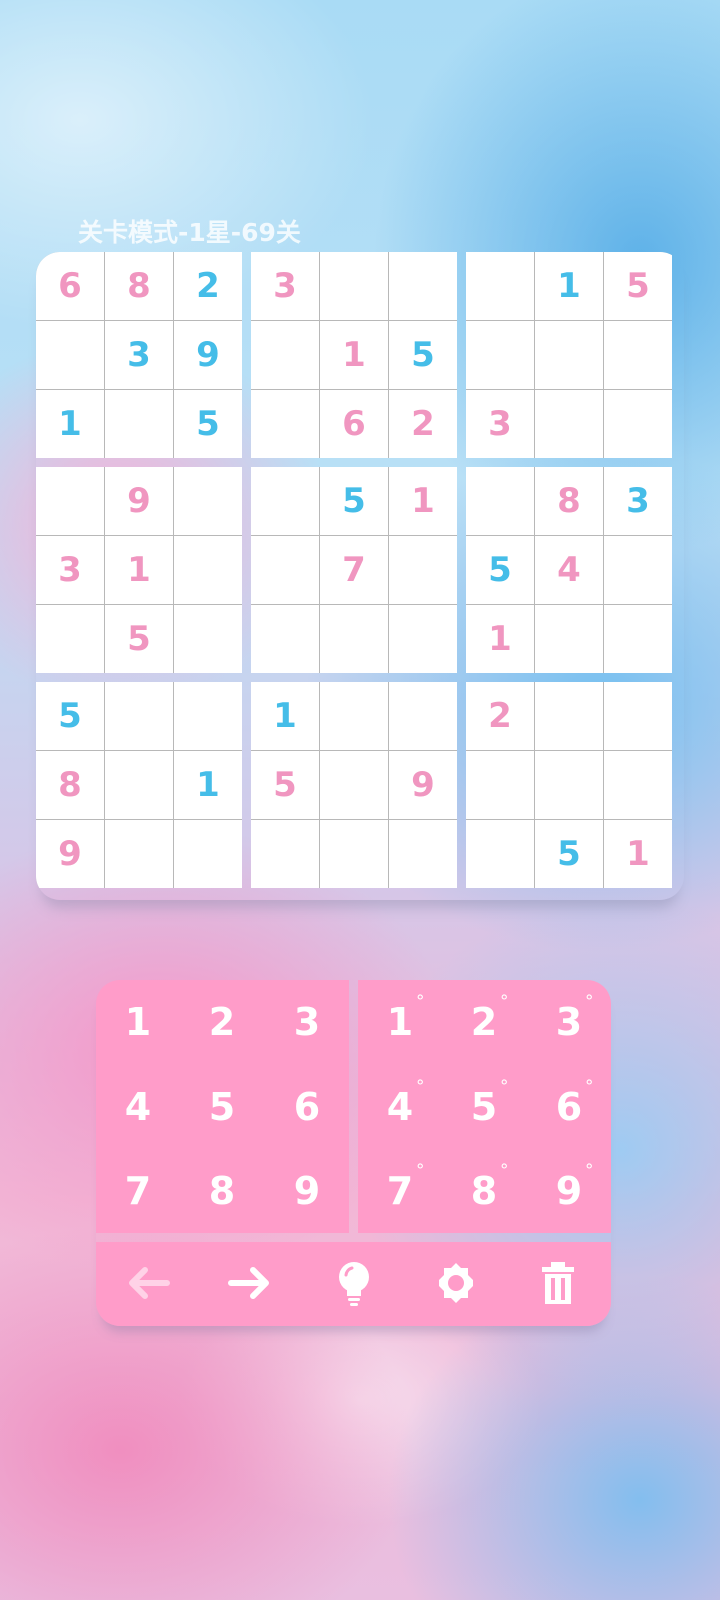 The image size is (720, 1600). What do you see at coordinates (222, 1022) in the screenshot?
I see `number-key: 2` at bounding box center [222, 1022].